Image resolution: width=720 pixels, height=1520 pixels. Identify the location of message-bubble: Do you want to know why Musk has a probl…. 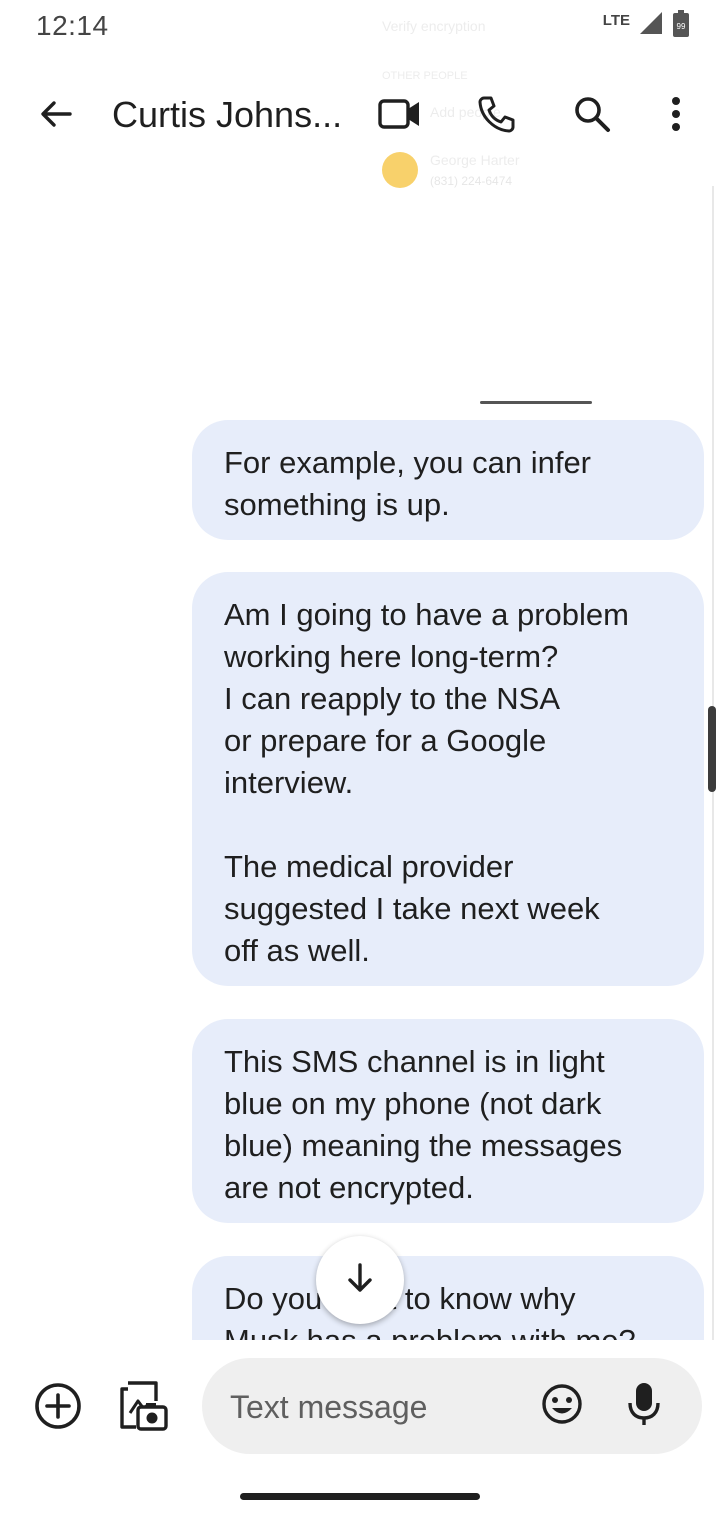
(448, 1298).